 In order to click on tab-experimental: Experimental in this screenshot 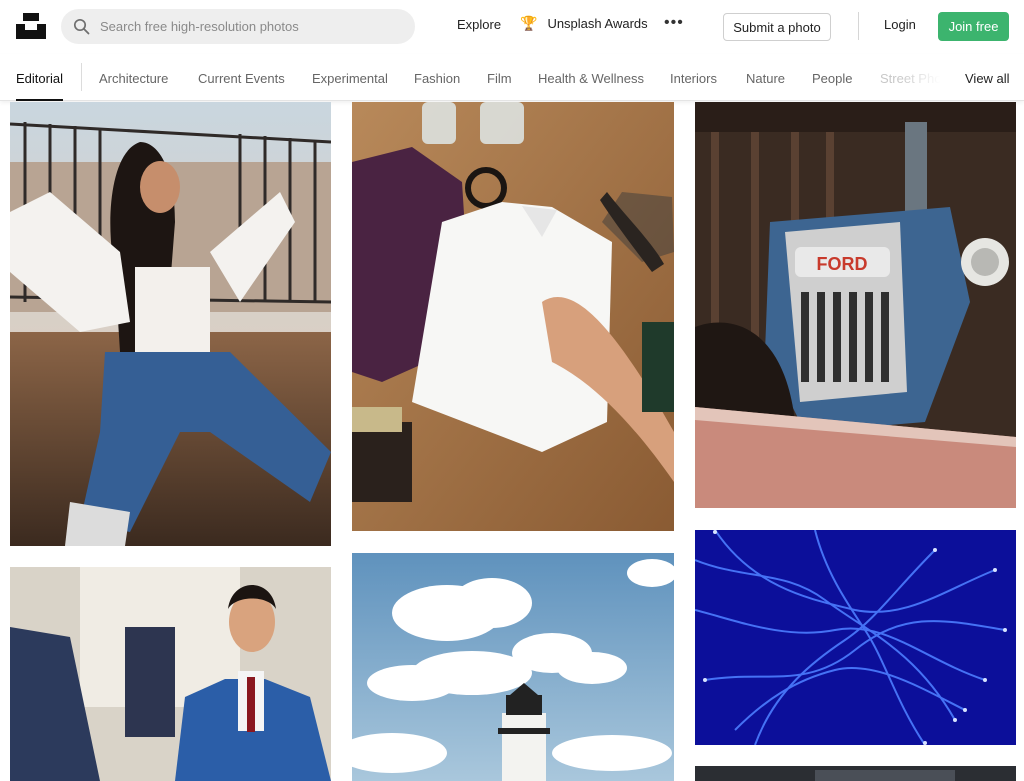, I will do `click(350, 78)`.